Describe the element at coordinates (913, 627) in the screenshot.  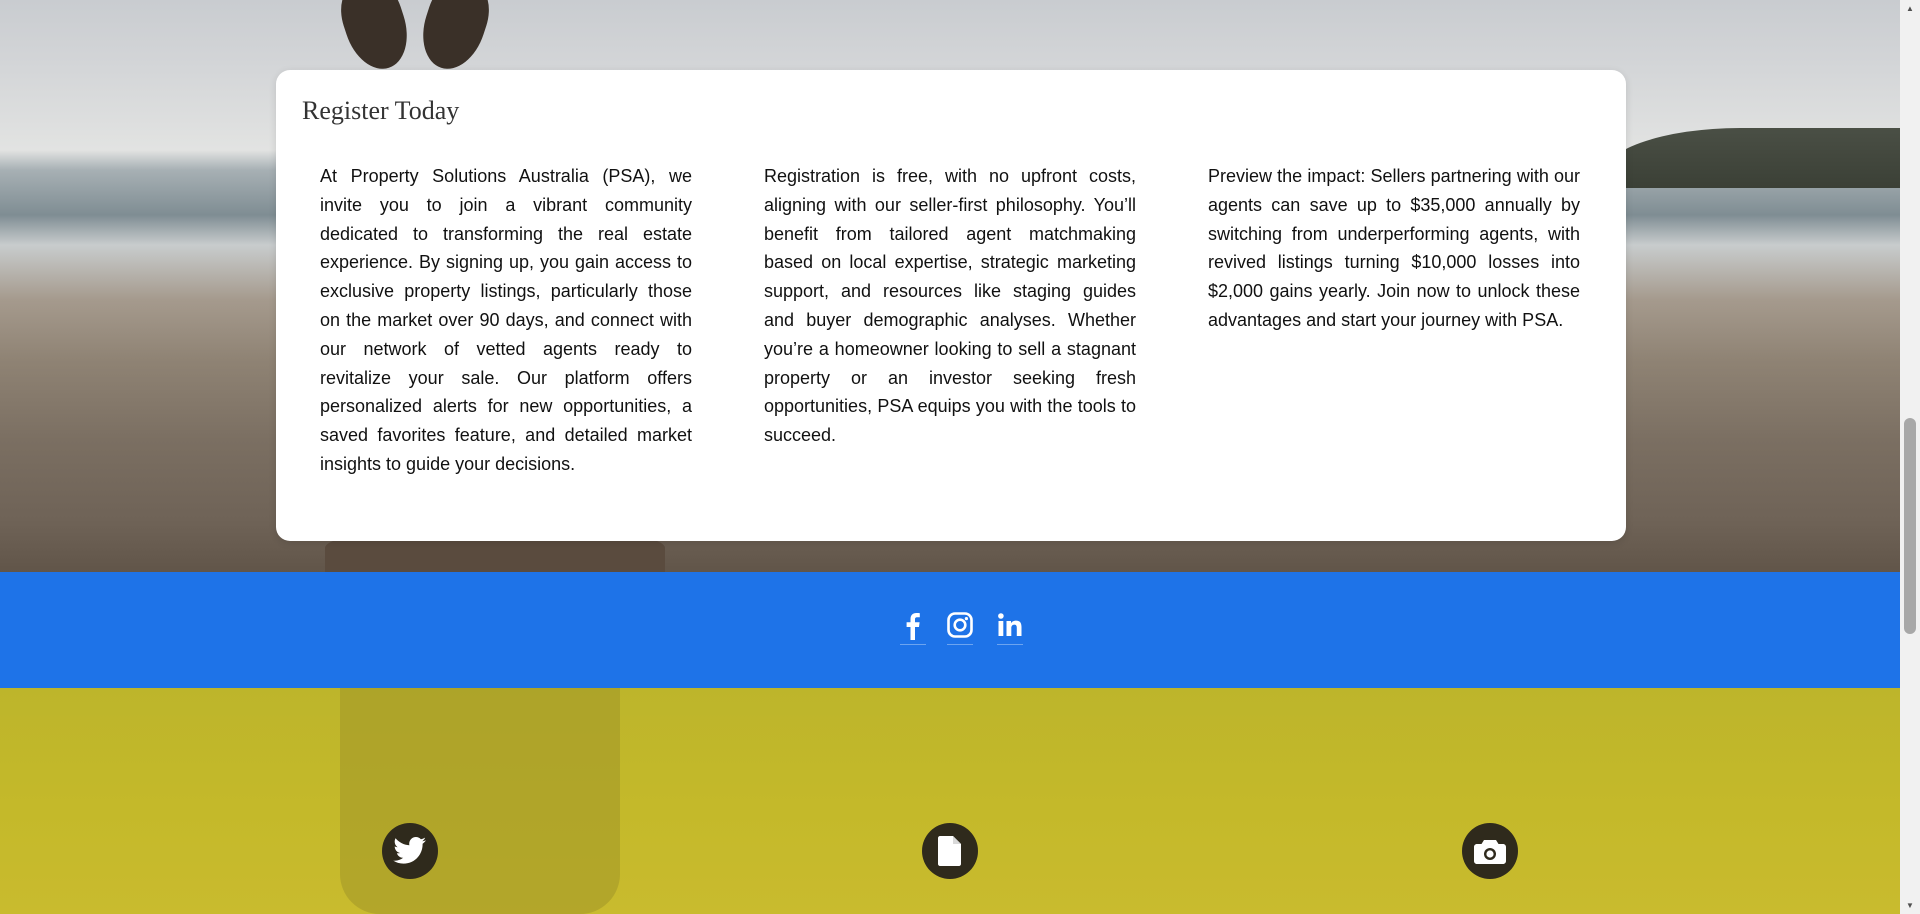
I see `facebook-icon` at that location.